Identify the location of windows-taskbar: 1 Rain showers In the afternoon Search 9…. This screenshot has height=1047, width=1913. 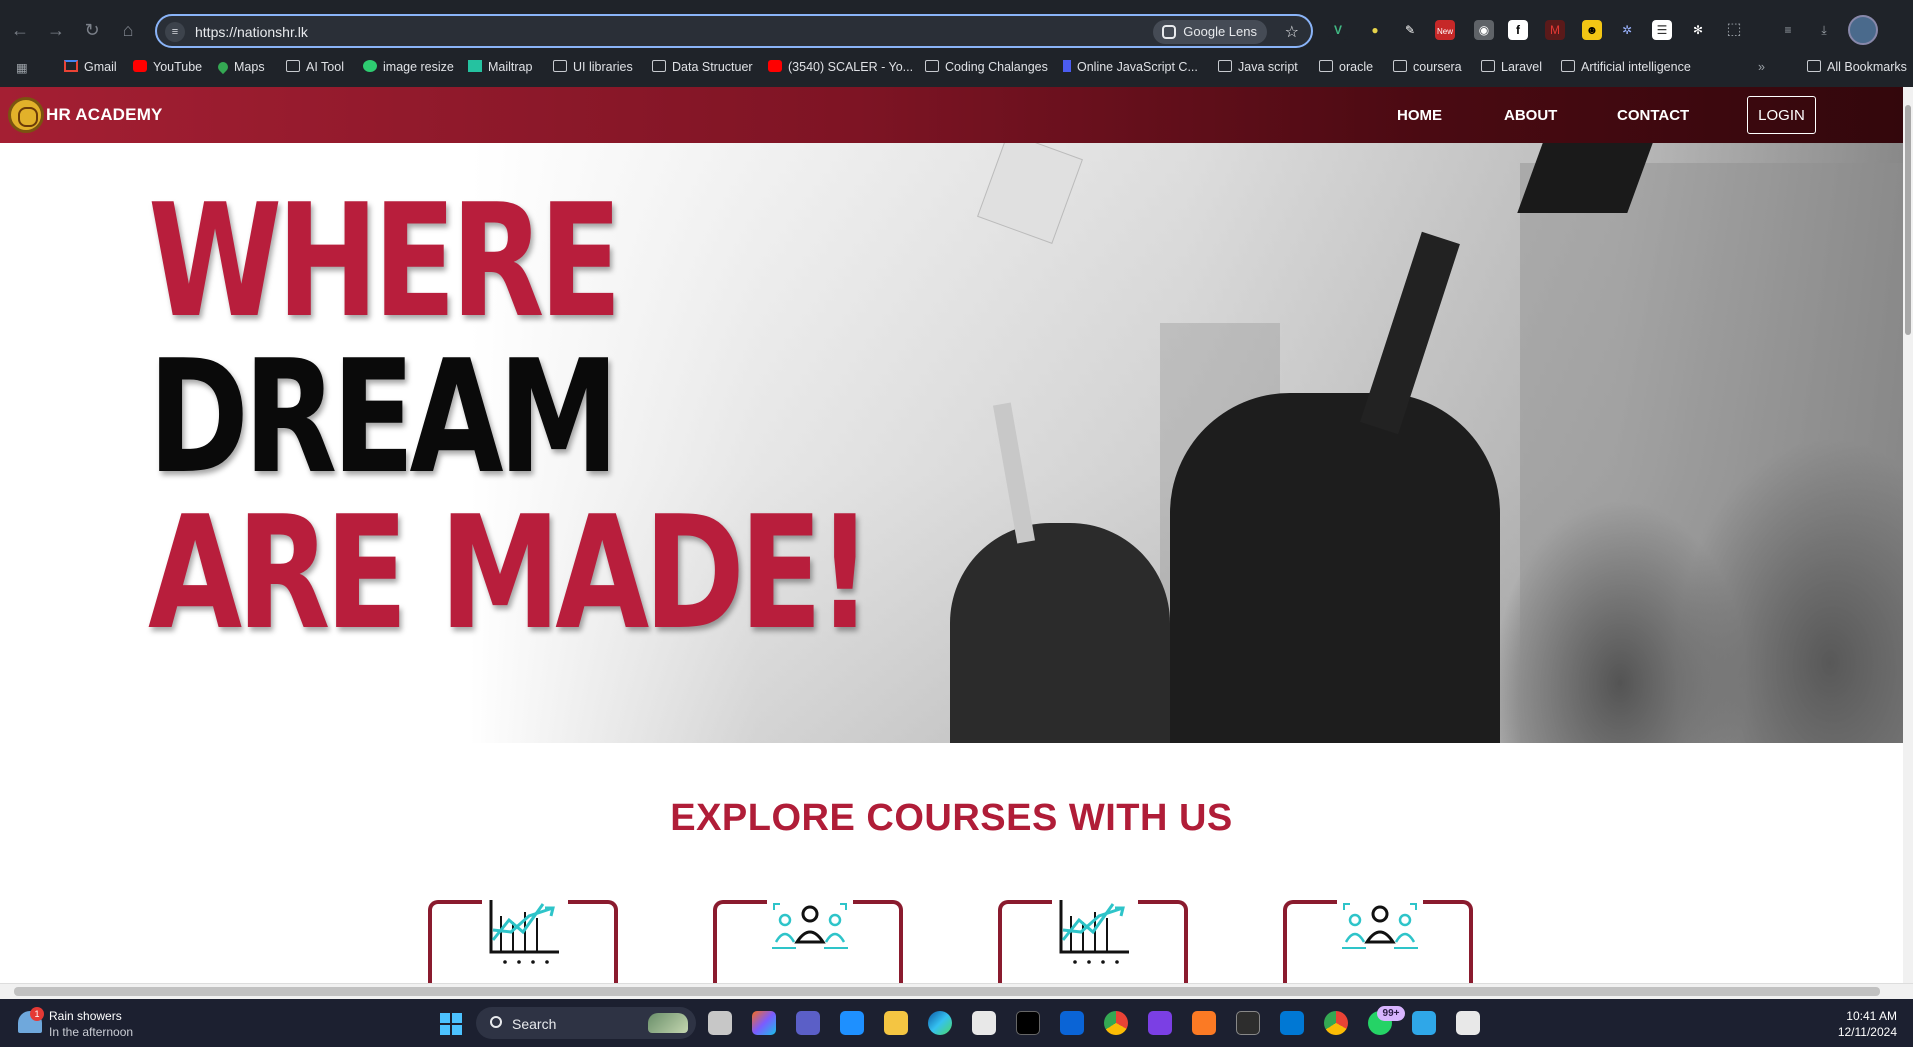
(956, 1023).